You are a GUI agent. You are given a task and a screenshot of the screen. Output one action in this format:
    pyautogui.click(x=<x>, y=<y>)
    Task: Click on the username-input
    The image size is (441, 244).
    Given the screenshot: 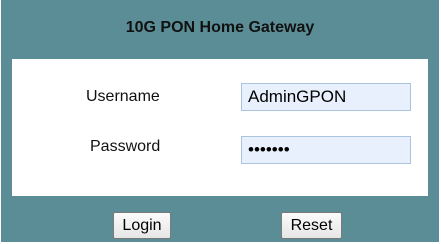 What is the action you would take?
    pyautogui.click(x=326, y=97)
    